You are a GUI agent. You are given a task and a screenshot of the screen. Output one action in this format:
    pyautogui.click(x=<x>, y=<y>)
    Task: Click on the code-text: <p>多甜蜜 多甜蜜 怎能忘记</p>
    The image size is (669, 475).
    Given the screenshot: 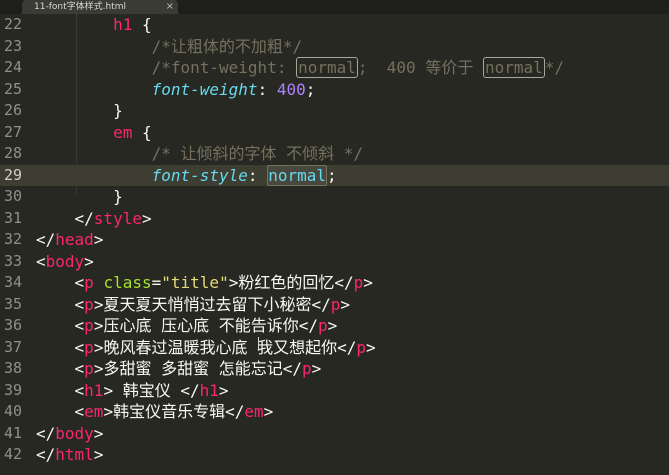 What is the action you would take?
    pyautogui.click(x=179, y=369)
    